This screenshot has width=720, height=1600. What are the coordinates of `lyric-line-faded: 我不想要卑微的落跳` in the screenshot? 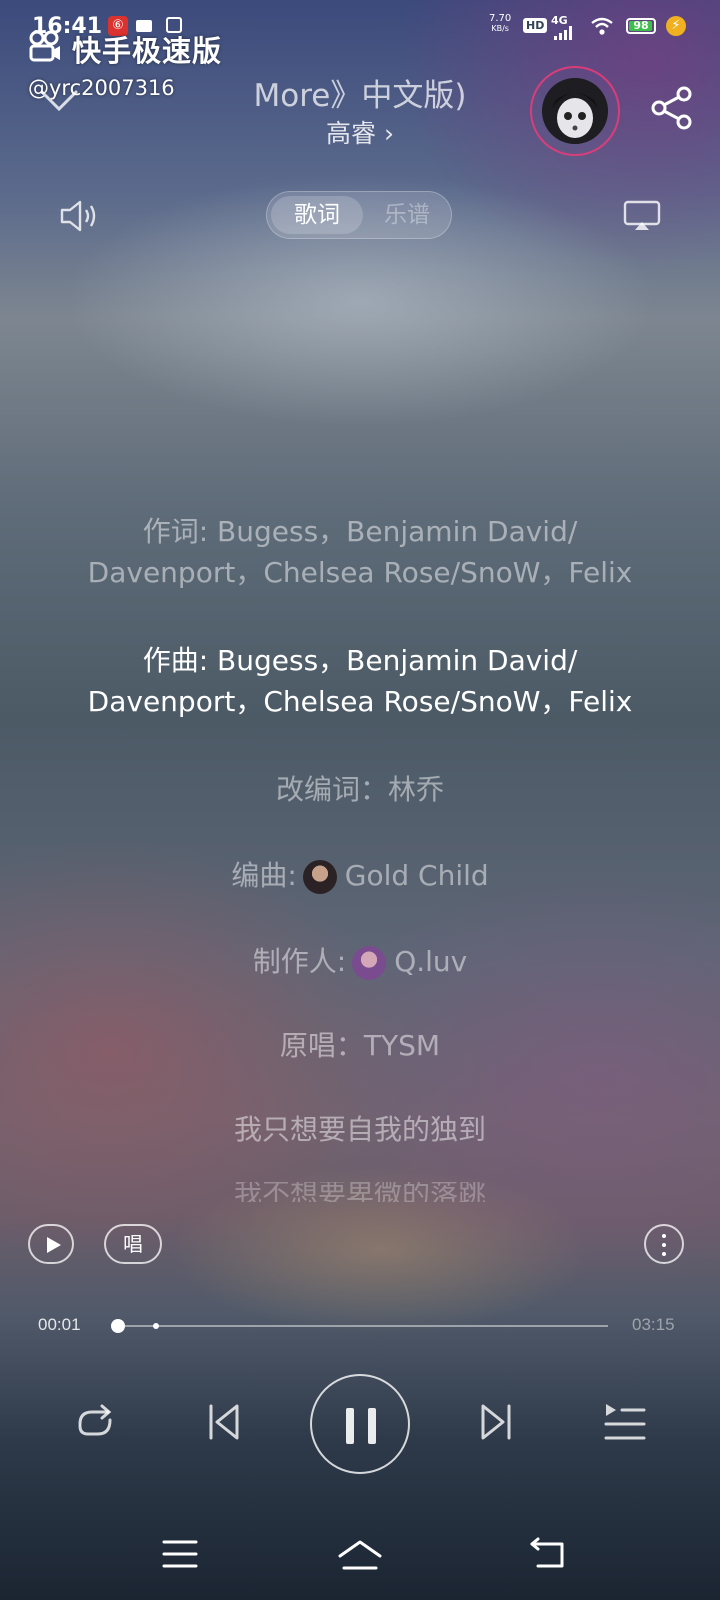 It's located at (360, 1192).